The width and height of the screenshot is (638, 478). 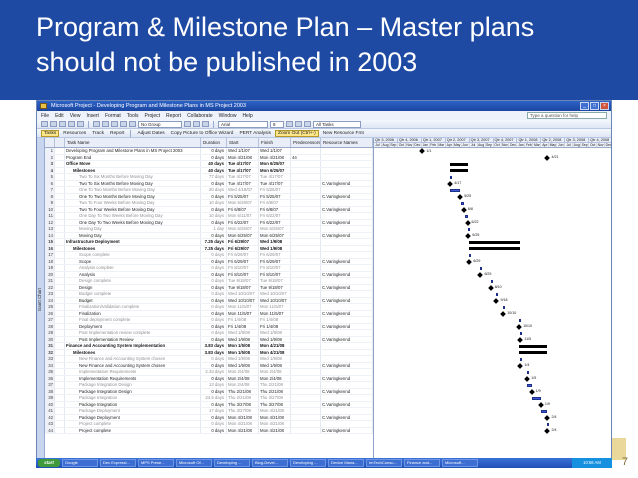 I want to click on menu-report: Report, so click(x=173, y=116).